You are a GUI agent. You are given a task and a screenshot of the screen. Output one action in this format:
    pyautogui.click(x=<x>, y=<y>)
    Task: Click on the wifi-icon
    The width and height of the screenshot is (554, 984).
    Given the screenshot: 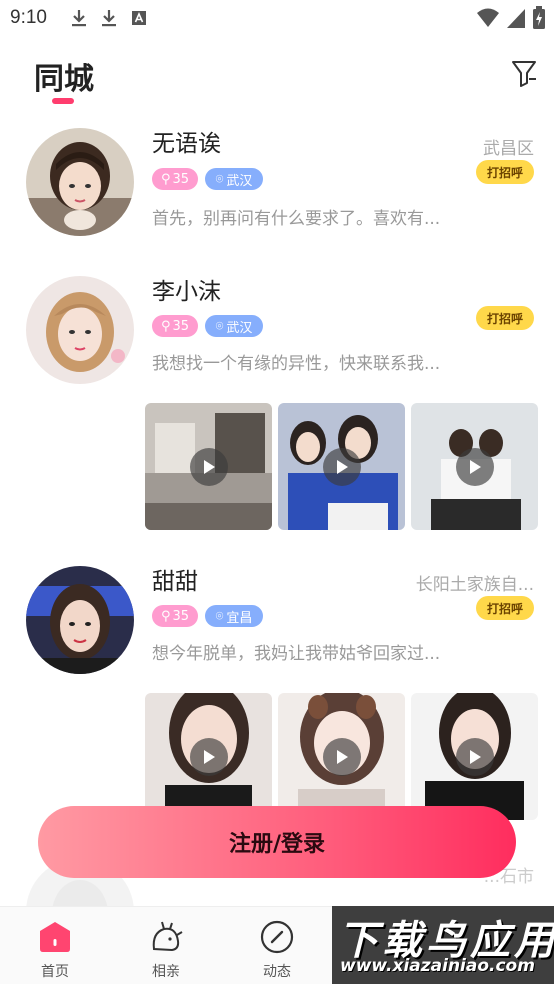 What is the action you would take?
    pyautogui.click(x=488, y=17)
    